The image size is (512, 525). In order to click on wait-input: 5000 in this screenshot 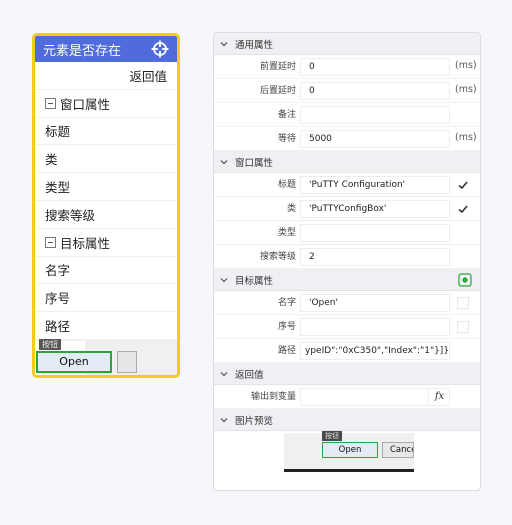, I will do `click(375, 139)`.